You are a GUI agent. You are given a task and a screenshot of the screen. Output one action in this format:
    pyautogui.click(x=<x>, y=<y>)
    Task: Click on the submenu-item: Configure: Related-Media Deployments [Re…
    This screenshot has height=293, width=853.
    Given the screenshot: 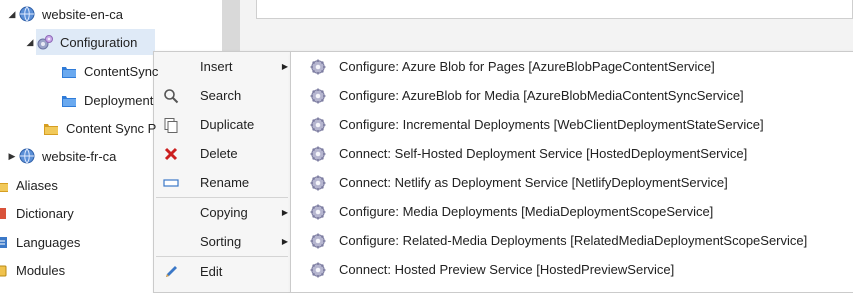 What is the action you would take?
    pyautogui.click(x=572, y=240)
    